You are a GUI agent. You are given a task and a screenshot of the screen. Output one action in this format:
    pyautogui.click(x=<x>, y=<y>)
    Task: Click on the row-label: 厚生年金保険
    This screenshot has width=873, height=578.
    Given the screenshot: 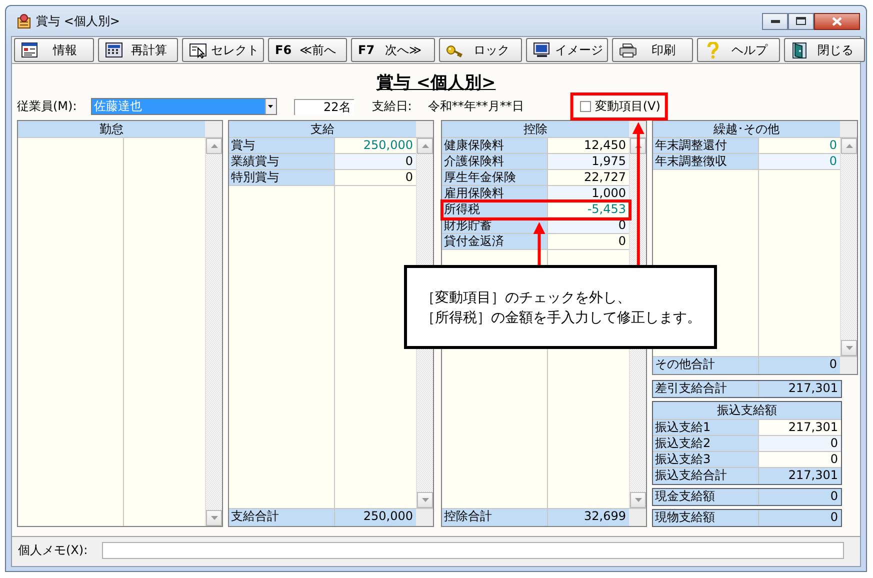 What is the action you would take?
    pyautogui.click(x=495, y=177)
    